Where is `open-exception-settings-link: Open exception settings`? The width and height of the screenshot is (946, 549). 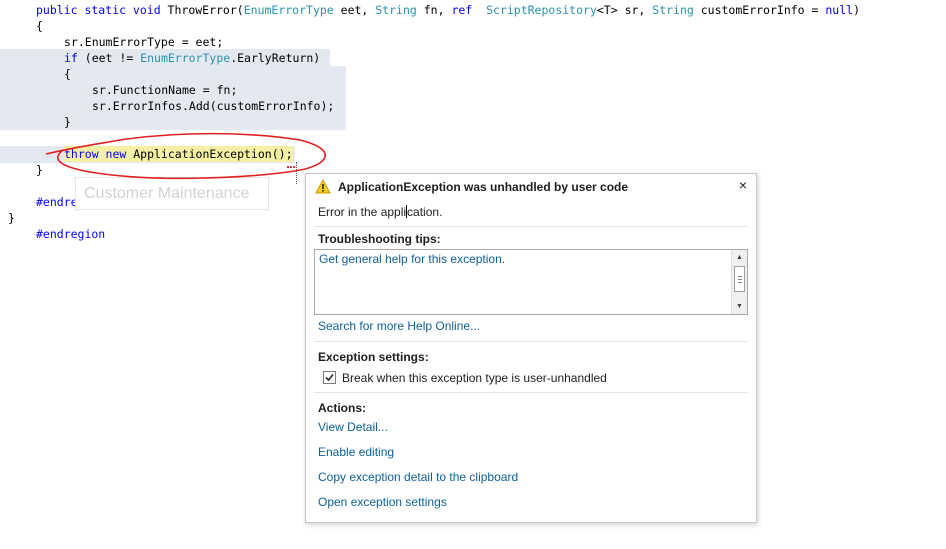 open-exception-settings-link: Open exception settings is located at coordinates (382, 502).